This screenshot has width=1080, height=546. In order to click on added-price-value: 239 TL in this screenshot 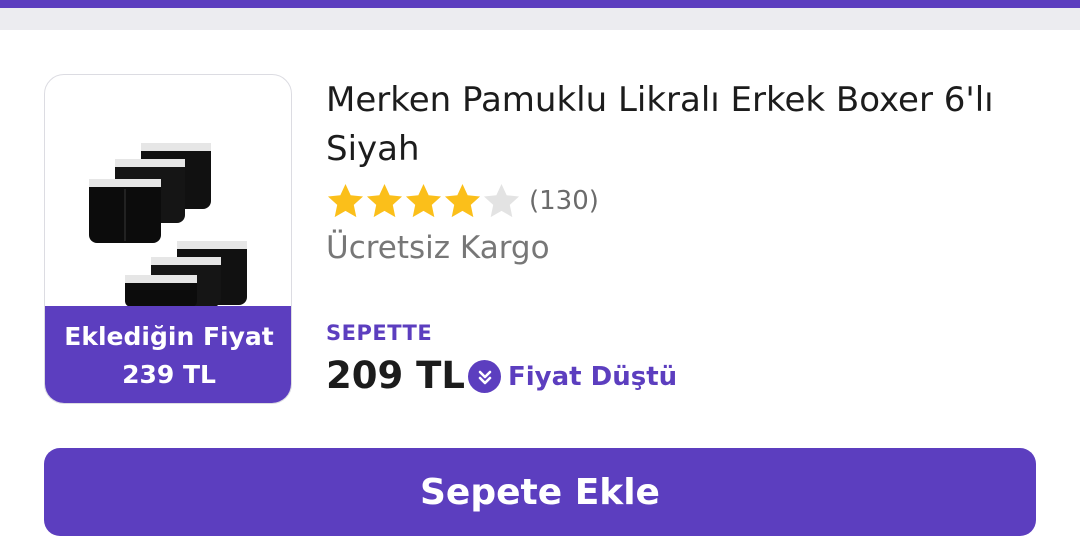, I will do `click(169, 374)`.